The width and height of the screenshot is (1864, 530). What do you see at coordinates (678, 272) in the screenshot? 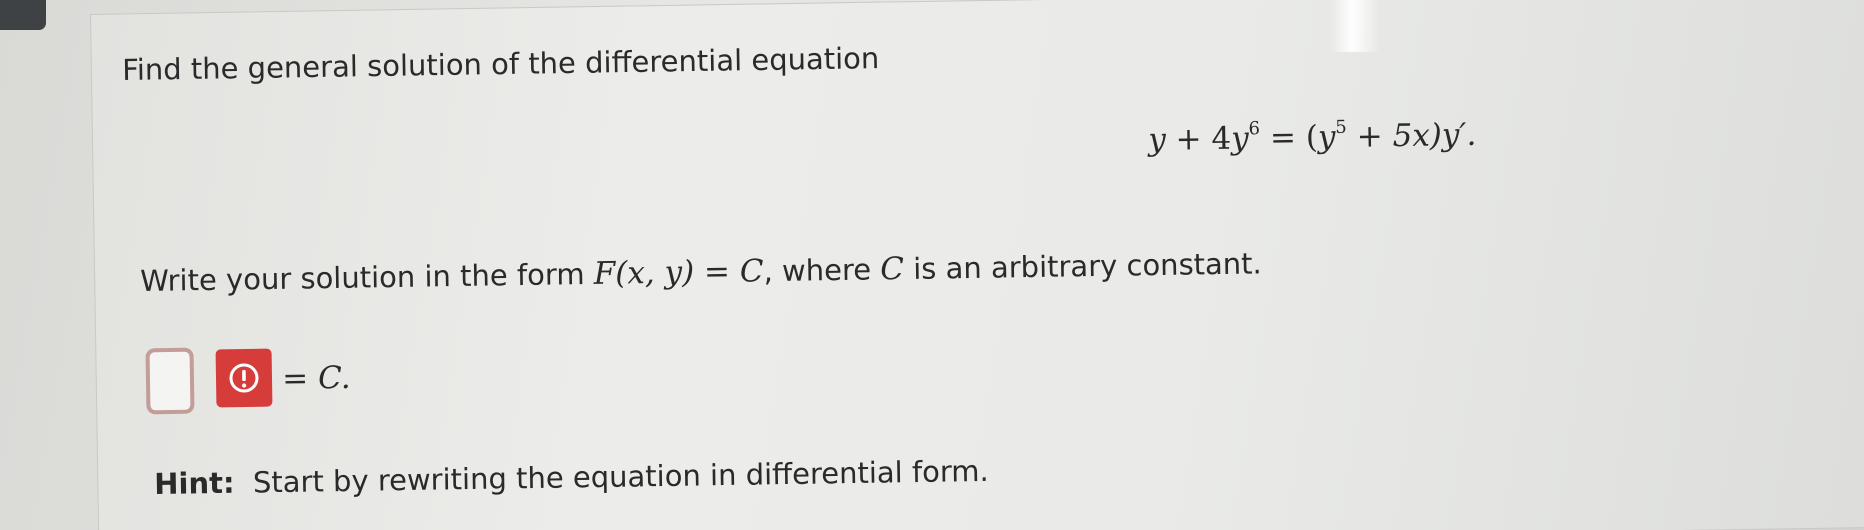
I see `instruction-form-math: F(x, y) = C` at bounding box center [678, 272].